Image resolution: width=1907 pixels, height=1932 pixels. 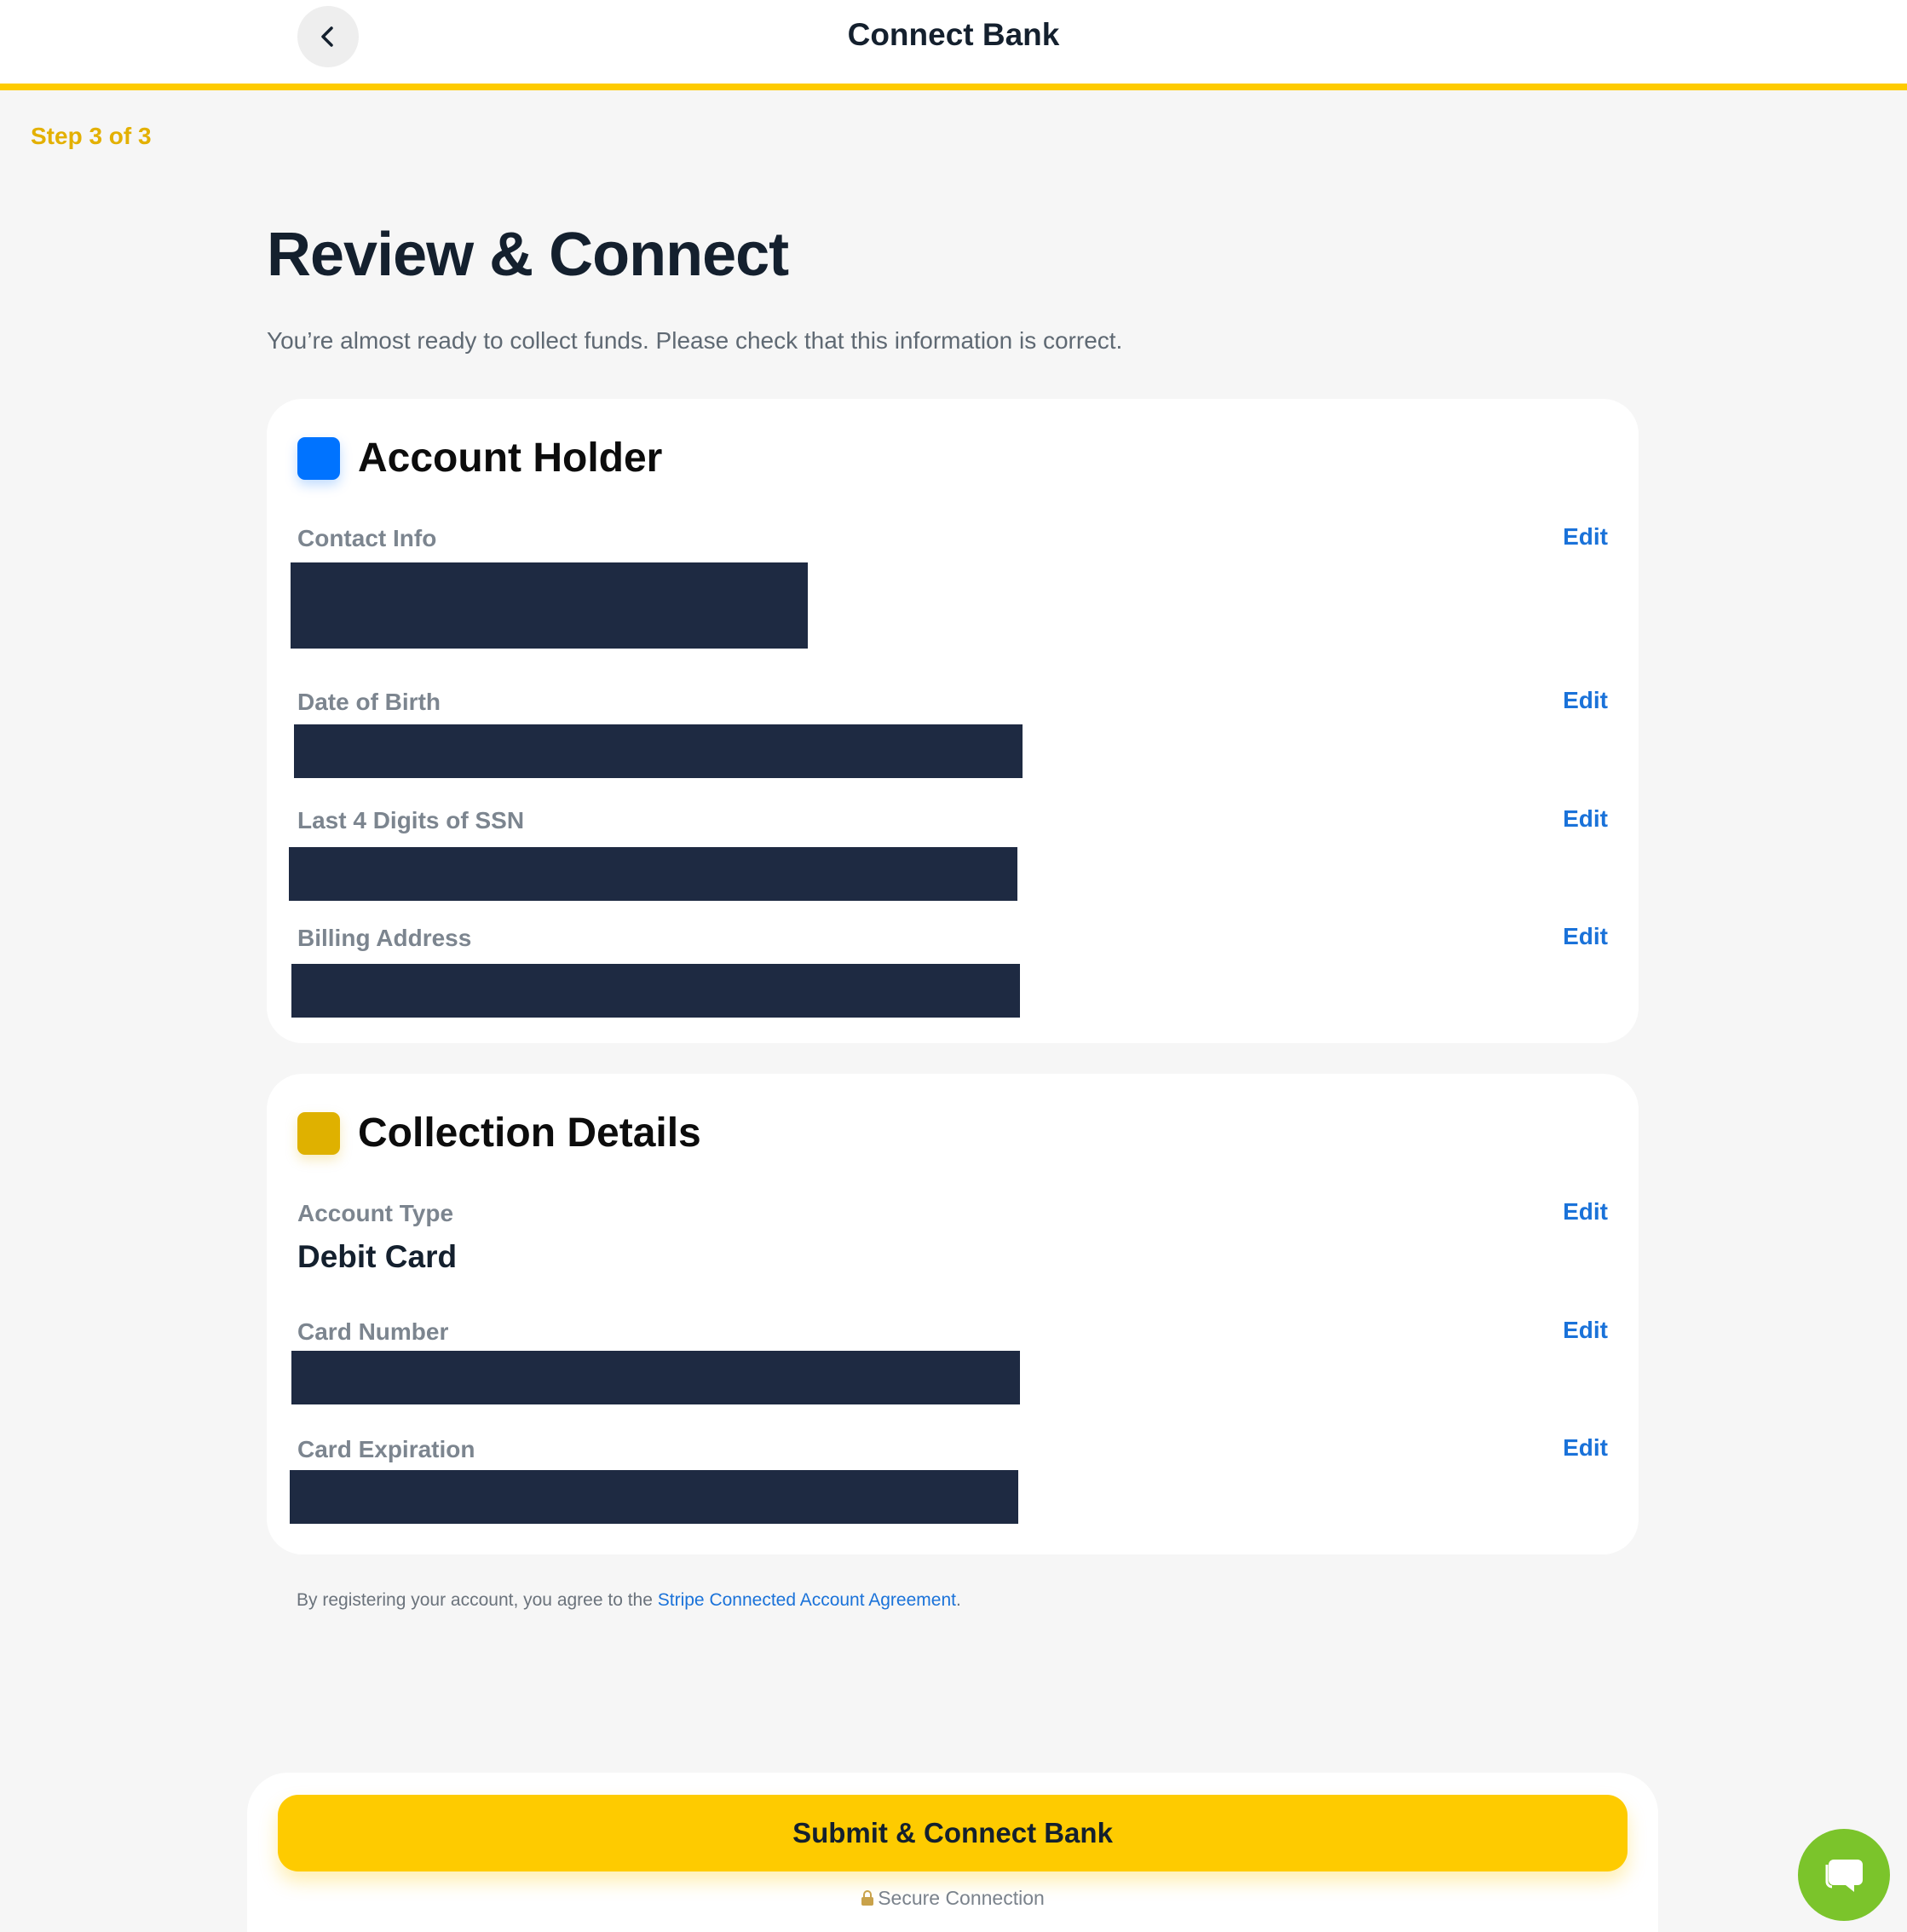 I want to click on card-expiration-label: Card Expiration, so click(x=386, y=1449).